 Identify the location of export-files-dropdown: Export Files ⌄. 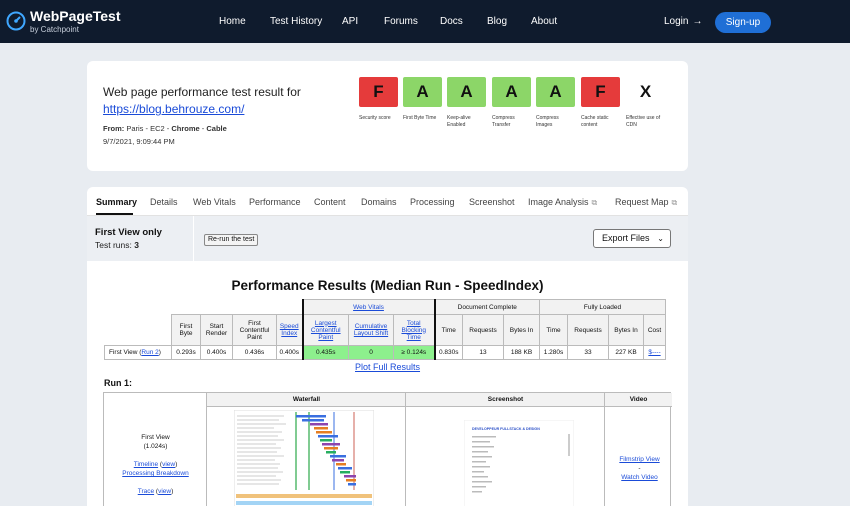
(632, 238).